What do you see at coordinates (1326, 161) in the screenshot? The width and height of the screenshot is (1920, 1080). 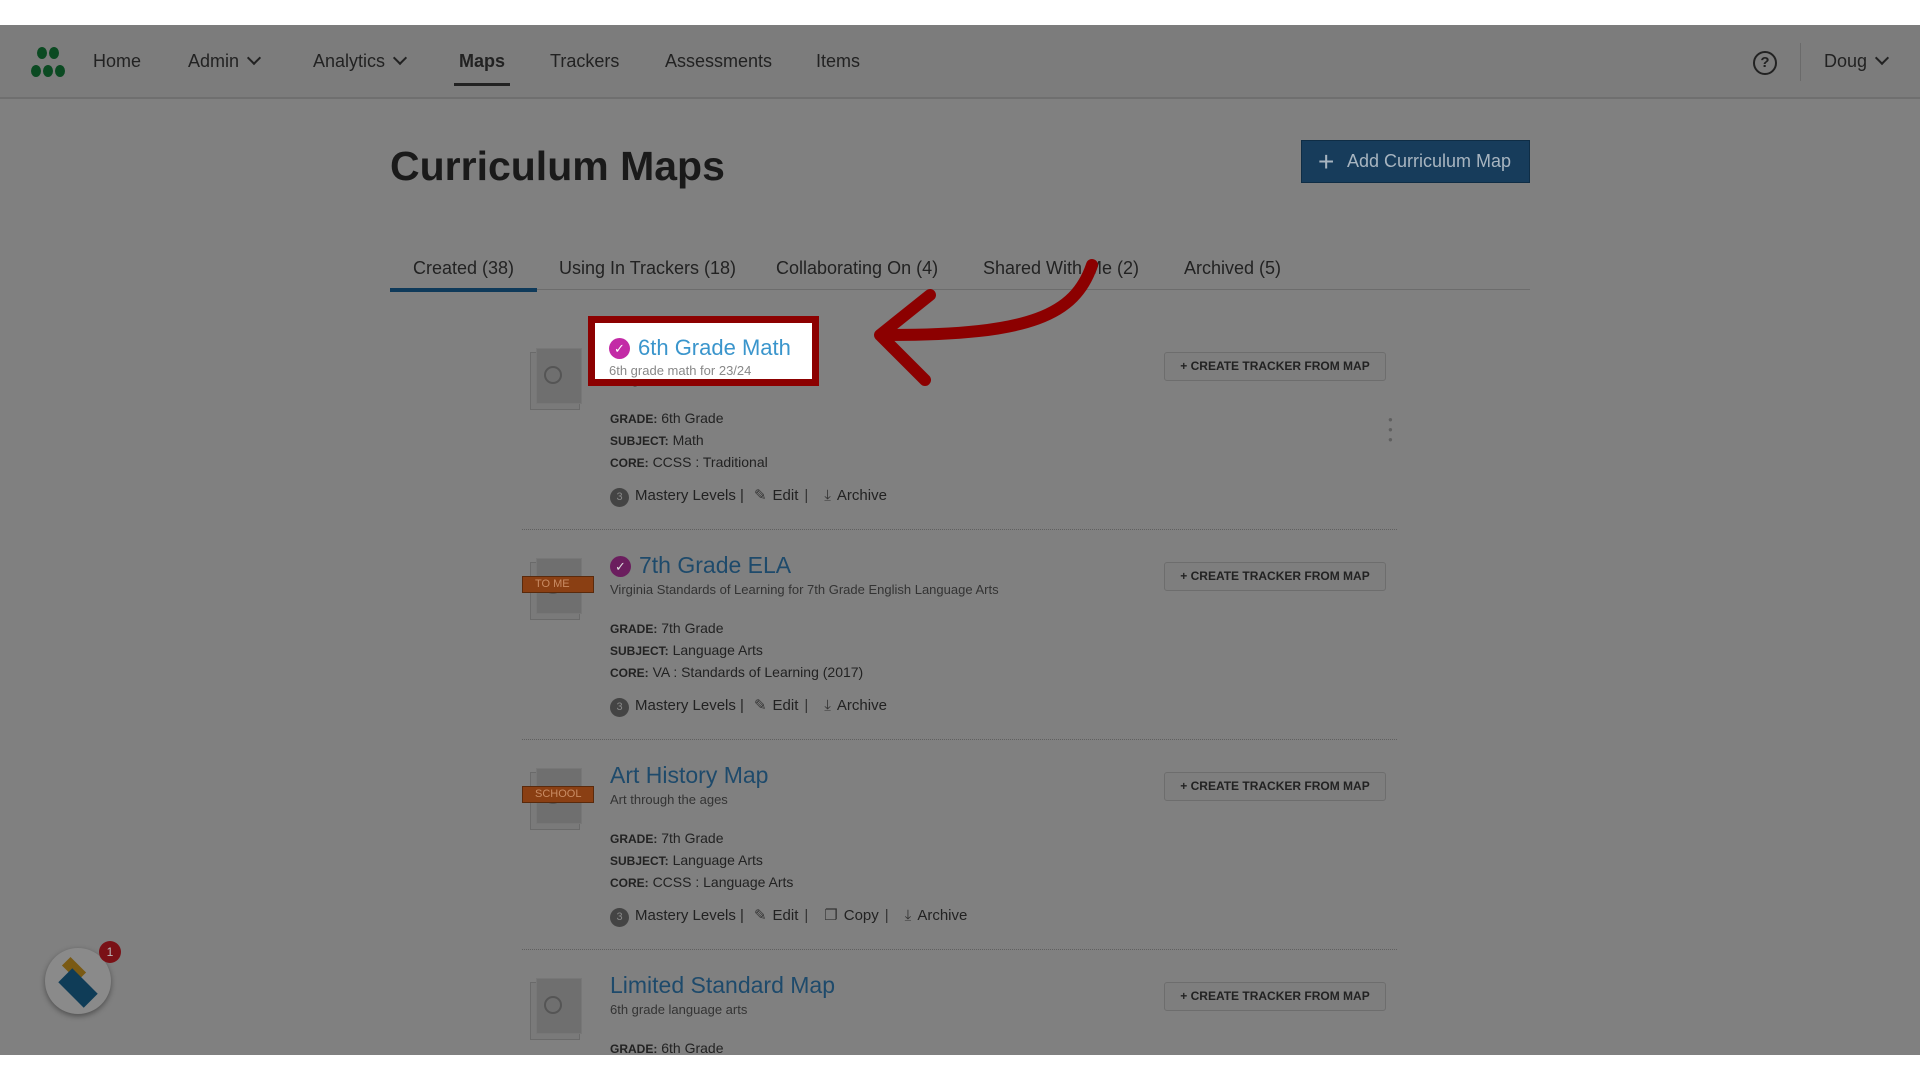 I see `plus-icon: +` at bounding box center [1326, 161].